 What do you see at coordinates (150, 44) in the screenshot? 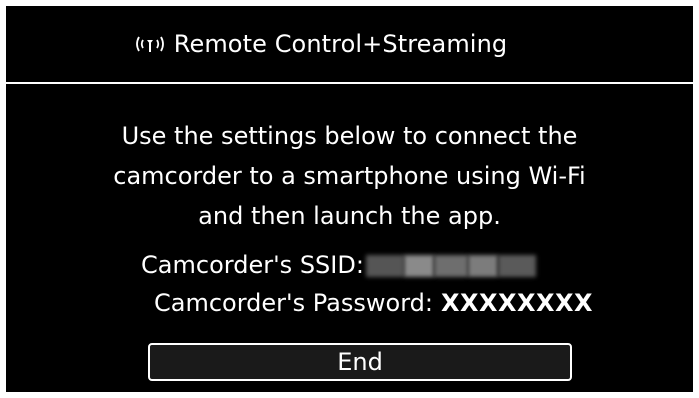
I see `wifi-antenna-icon` at bounding box center [150, 44].